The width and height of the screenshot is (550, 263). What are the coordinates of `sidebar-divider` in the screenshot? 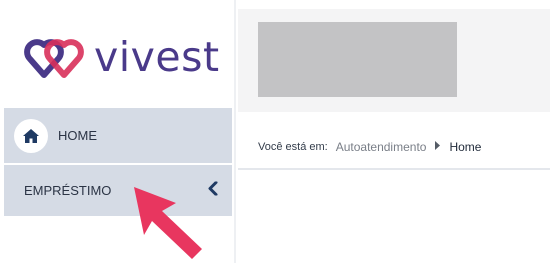 It's located at (235, 131).